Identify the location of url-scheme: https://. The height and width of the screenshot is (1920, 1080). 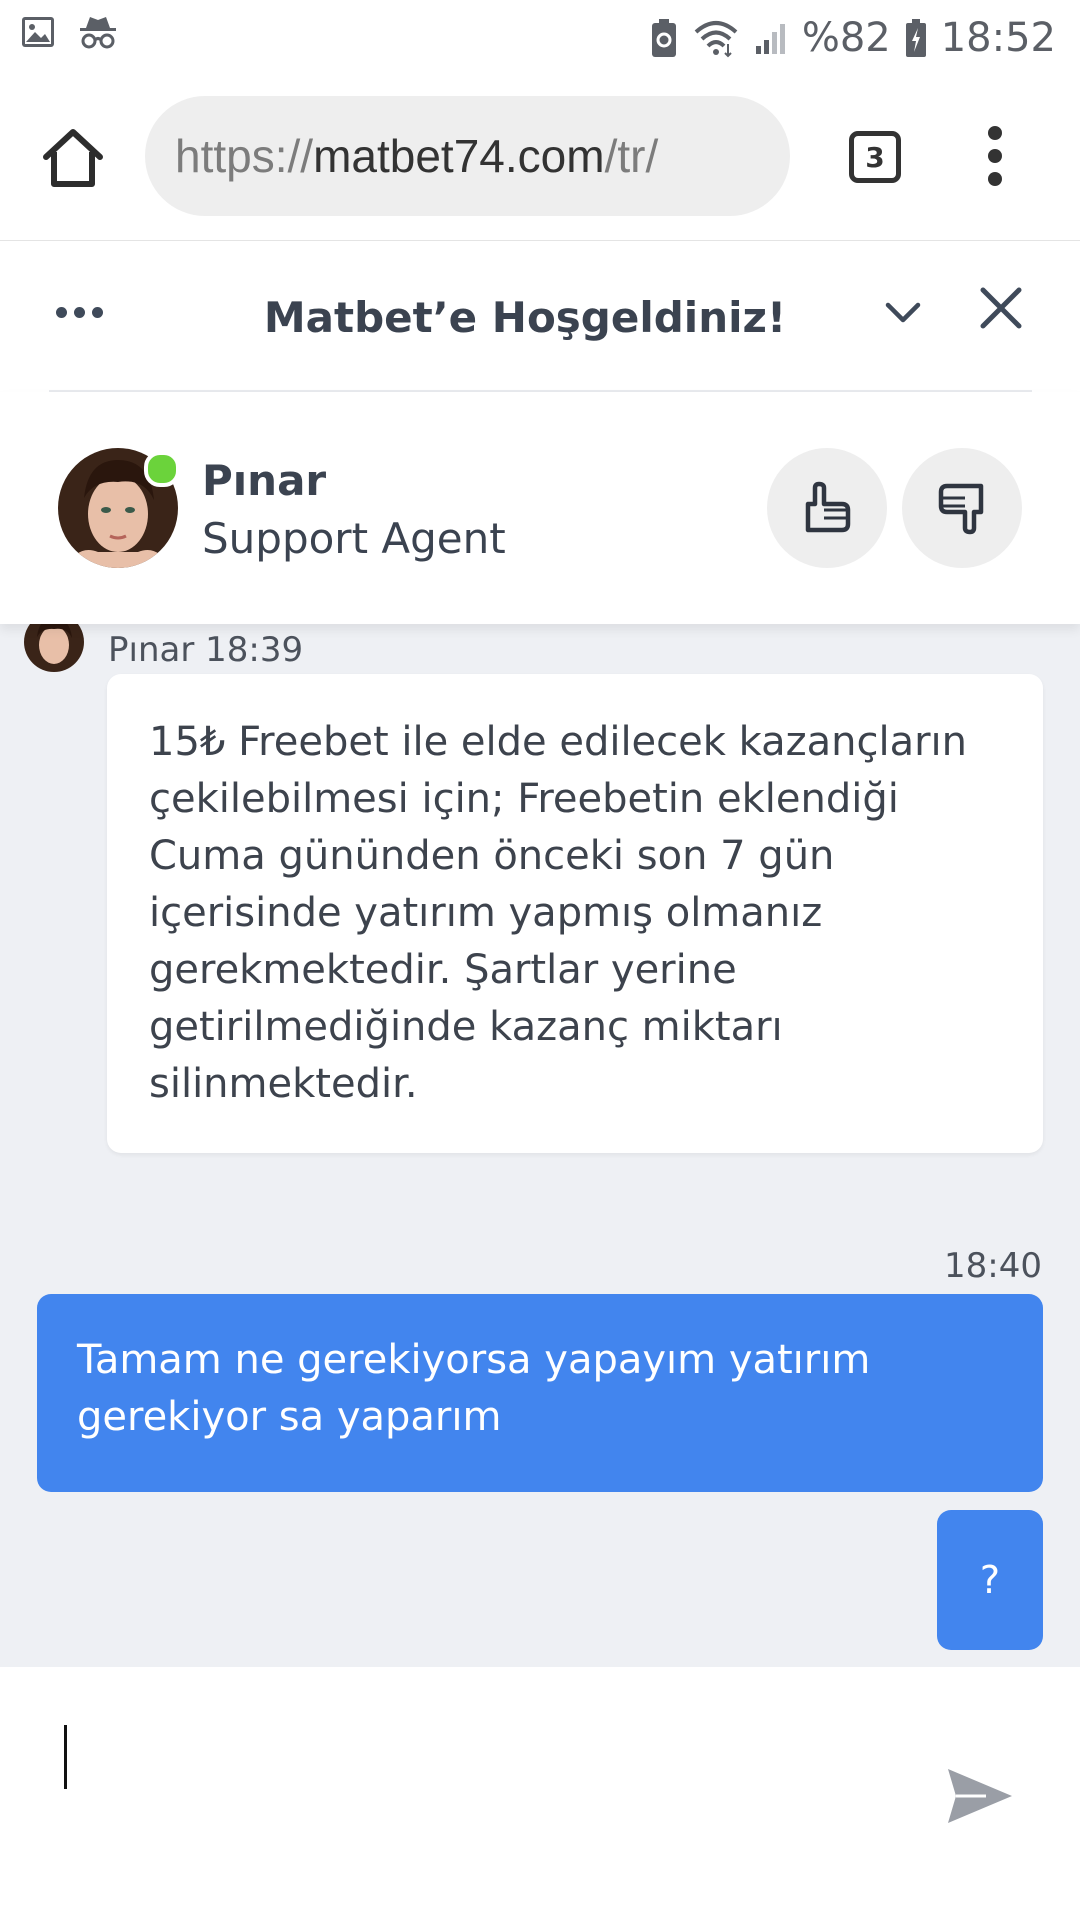
(244, 156).